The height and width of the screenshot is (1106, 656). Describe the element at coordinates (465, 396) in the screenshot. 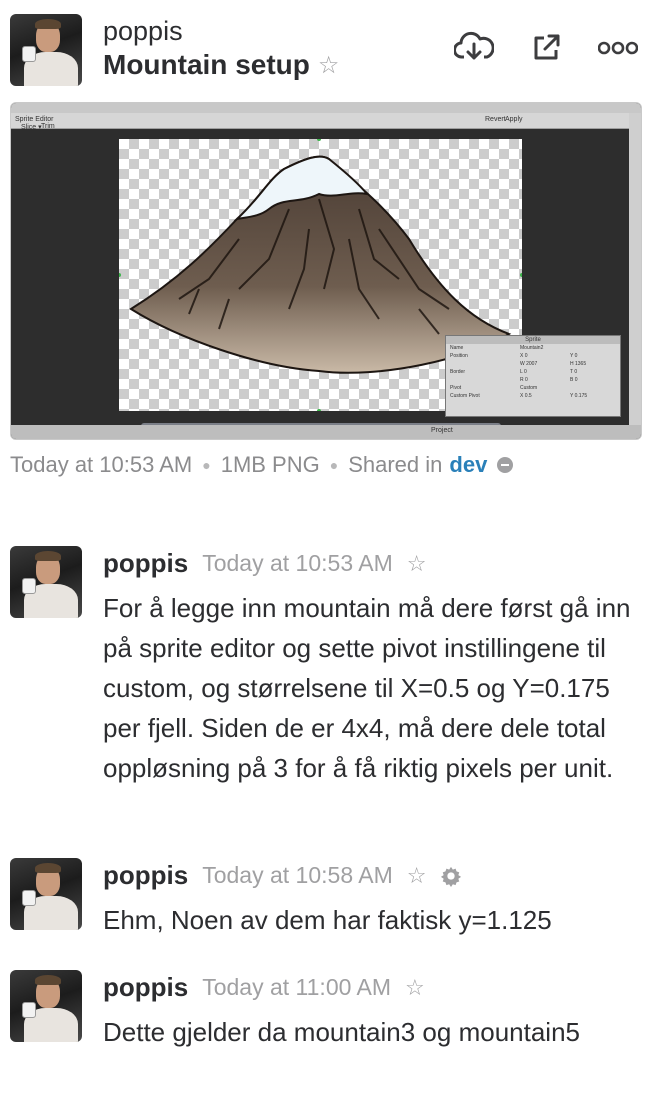

I see `custom-pivot-label: Custom Pivot` at that location.